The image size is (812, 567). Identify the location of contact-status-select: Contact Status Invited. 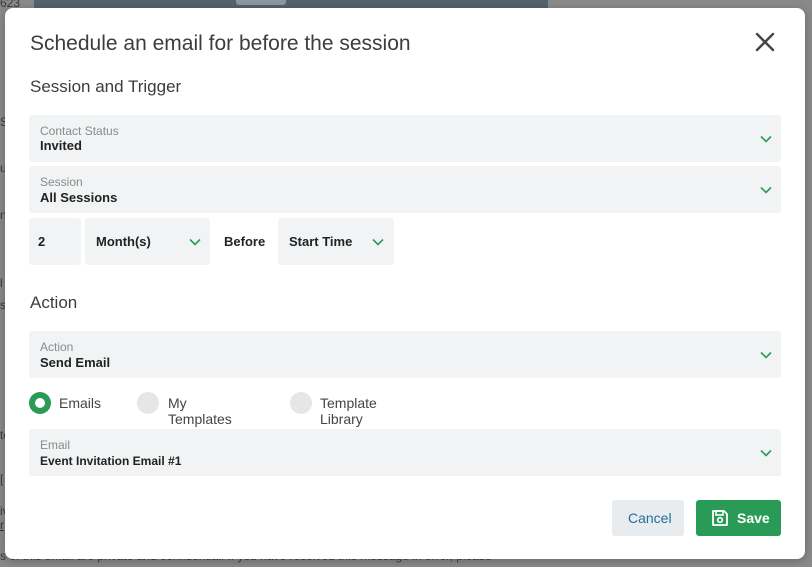
(405, 138).